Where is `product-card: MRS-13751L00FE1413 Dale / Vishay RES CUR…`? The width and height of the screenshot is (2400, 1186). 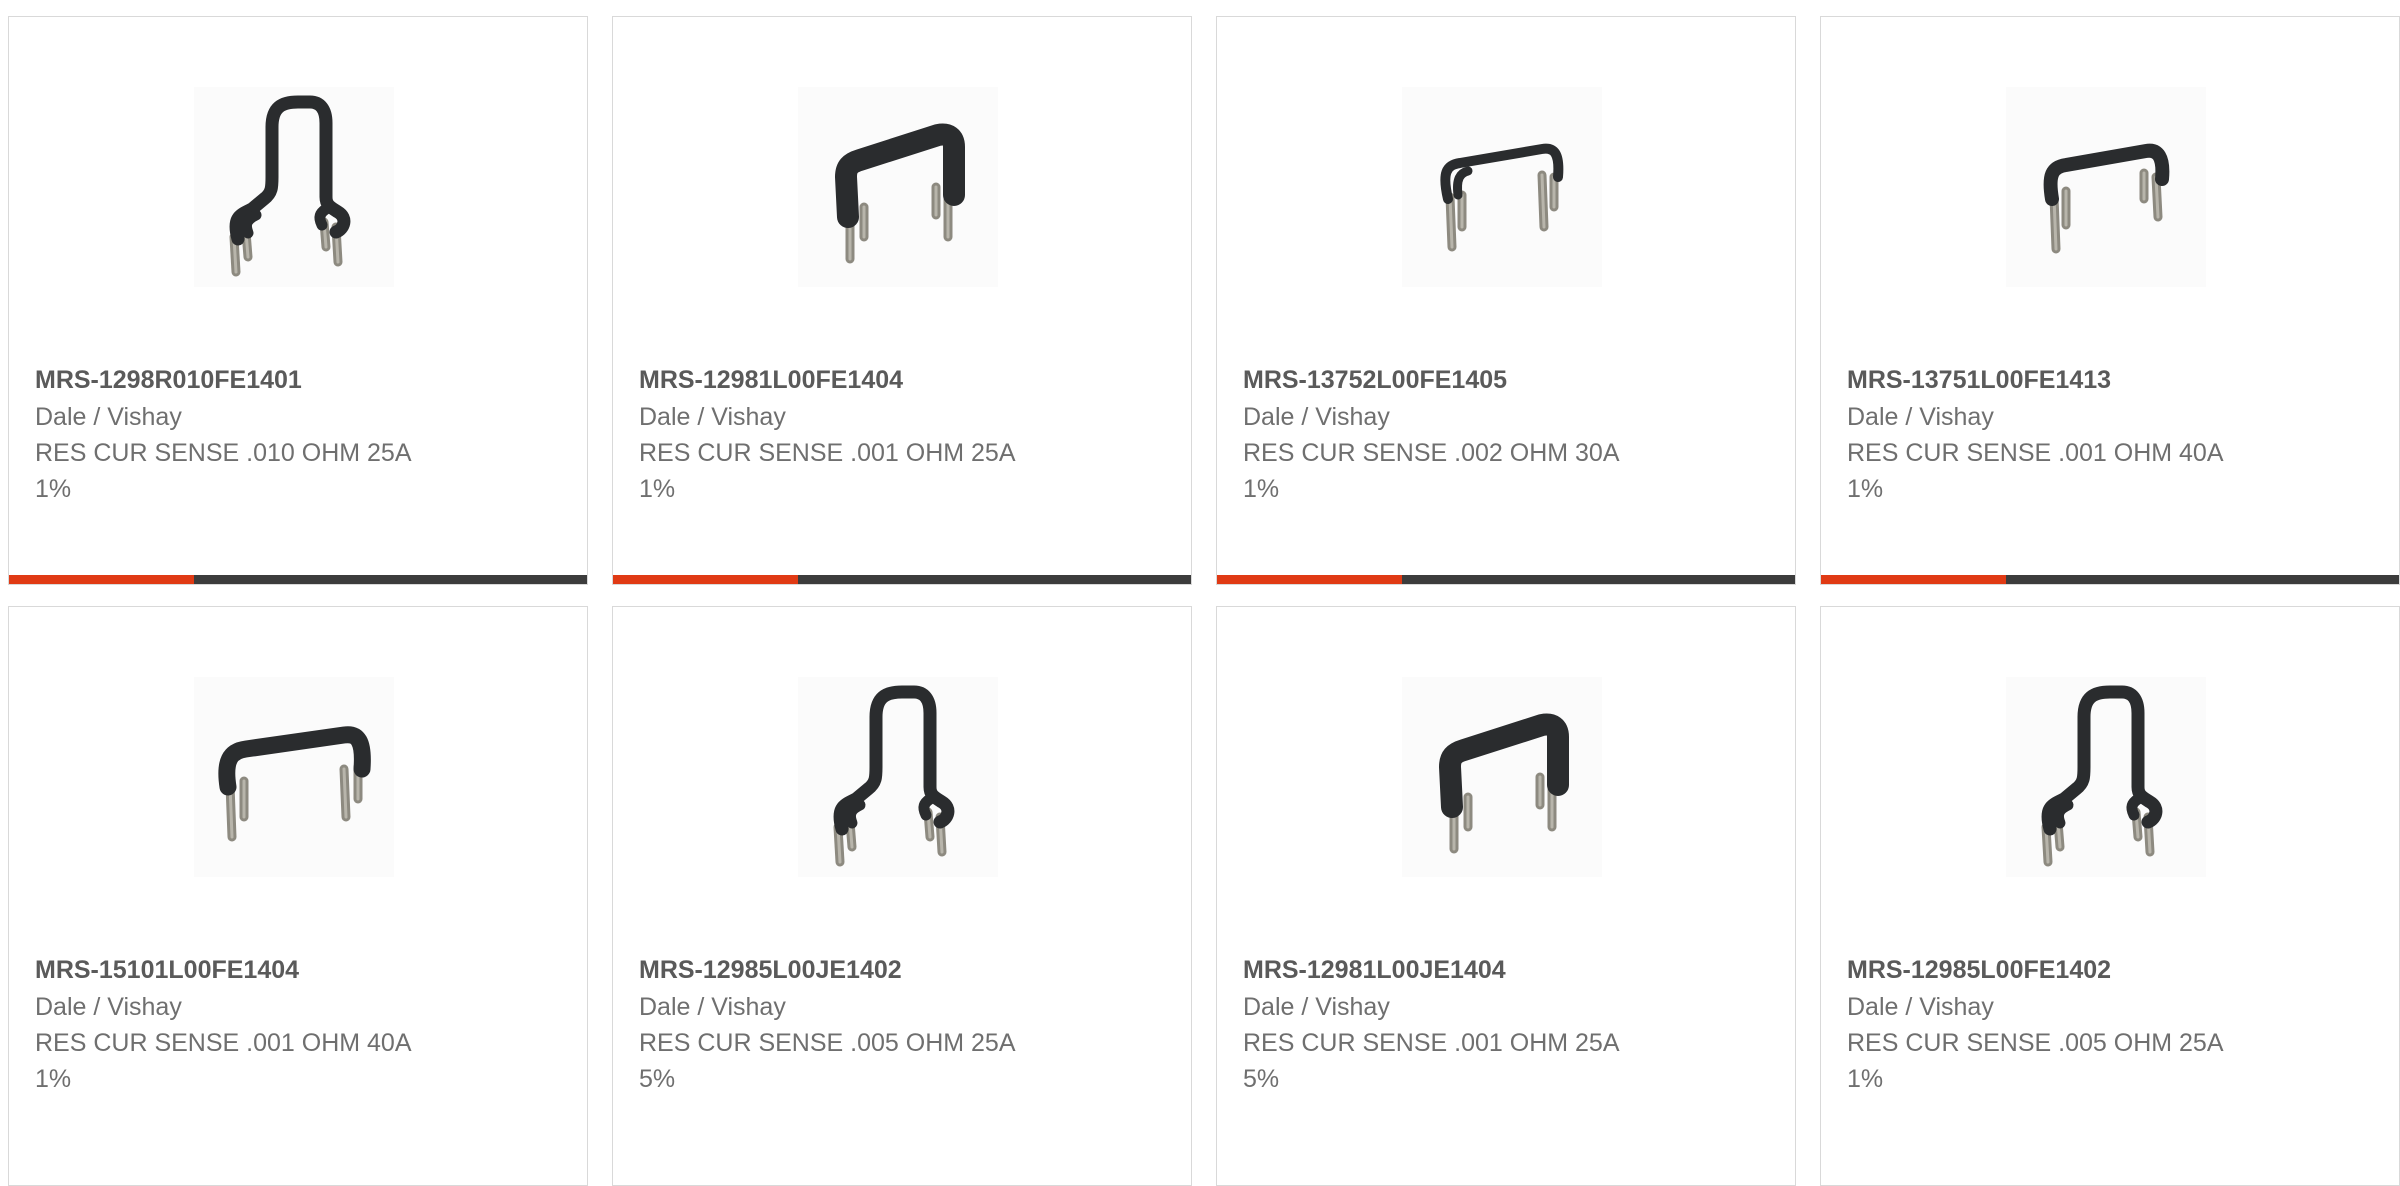 product-card: MRS-13751L00FE1413 Dale / Vishay RES CUR… is located at coordinates (2110, 300).